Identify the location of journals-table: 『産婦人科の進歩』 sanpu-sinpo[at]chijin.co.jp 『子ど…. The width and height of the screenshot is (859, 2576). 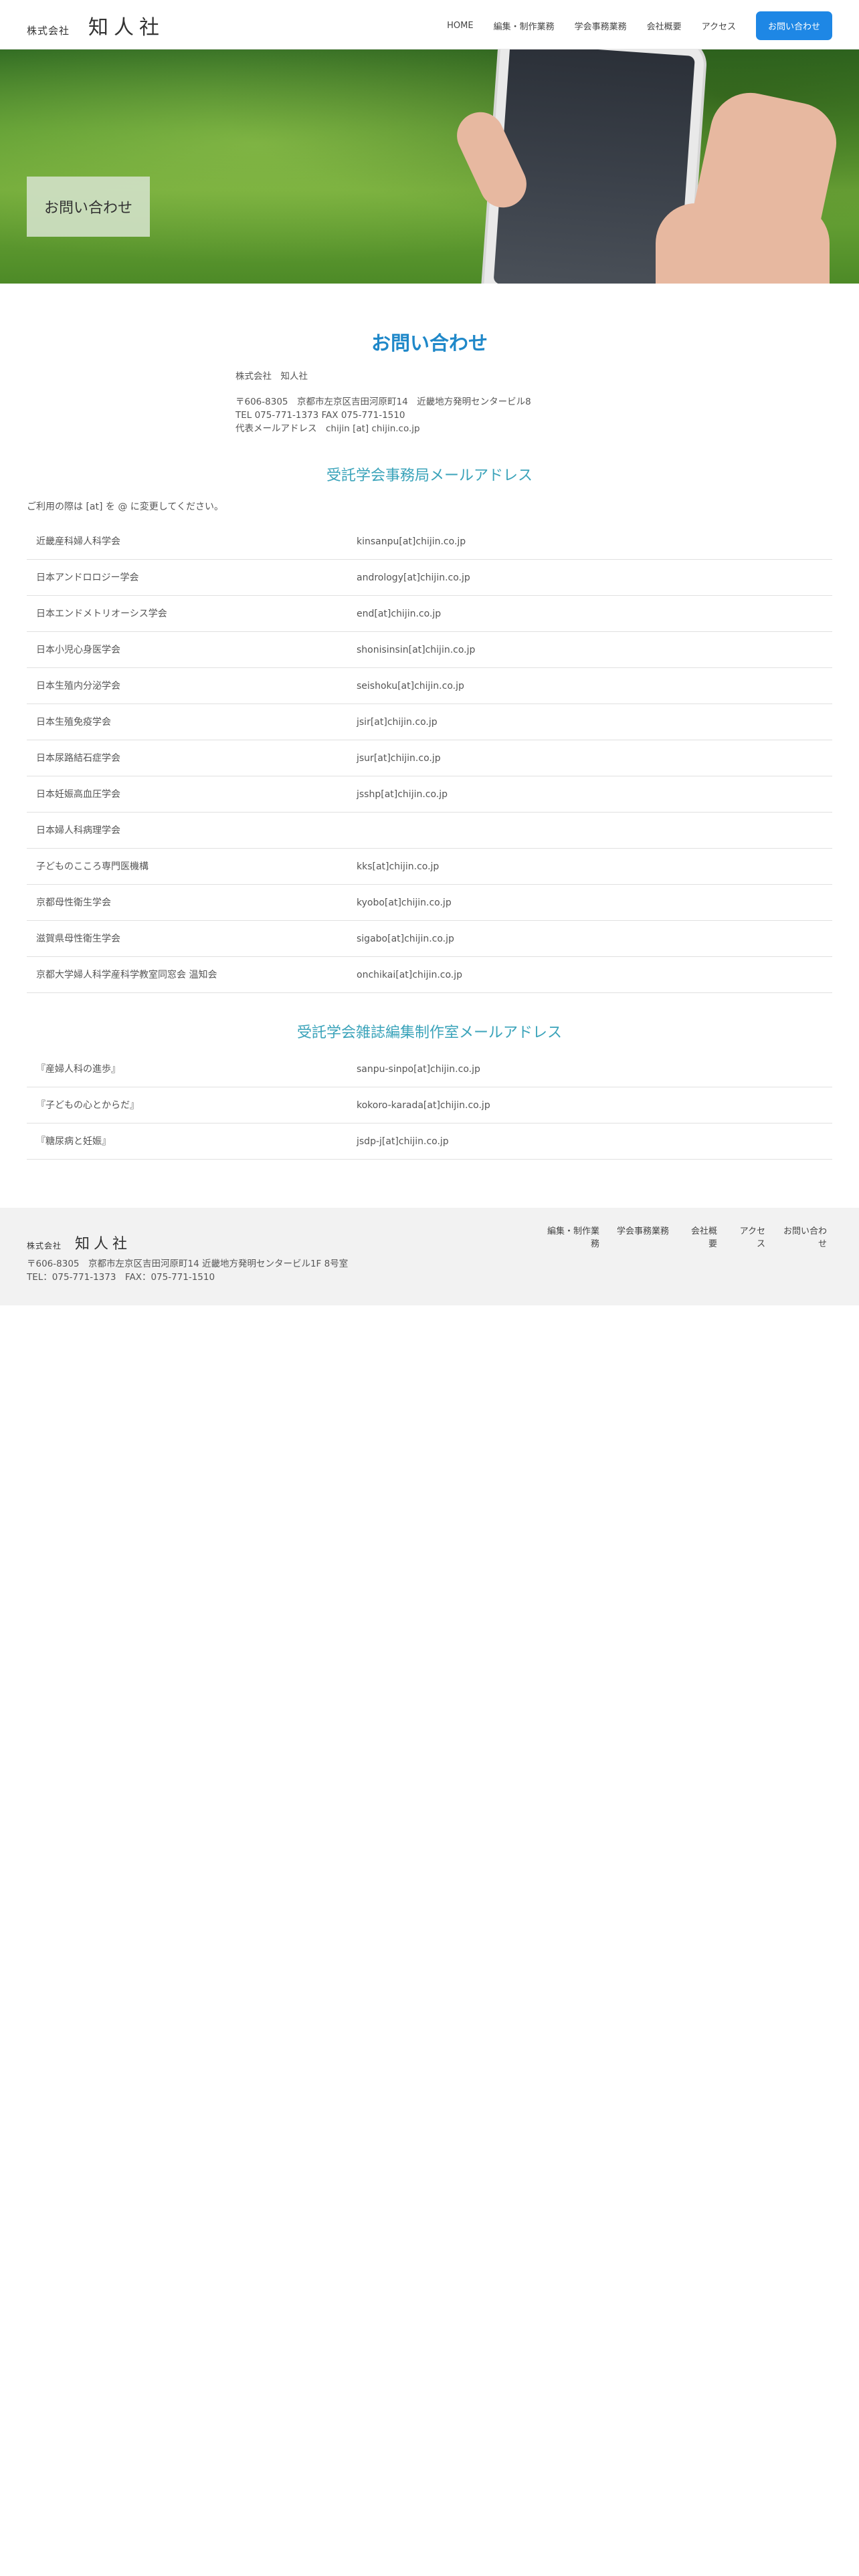
(429, 1105).